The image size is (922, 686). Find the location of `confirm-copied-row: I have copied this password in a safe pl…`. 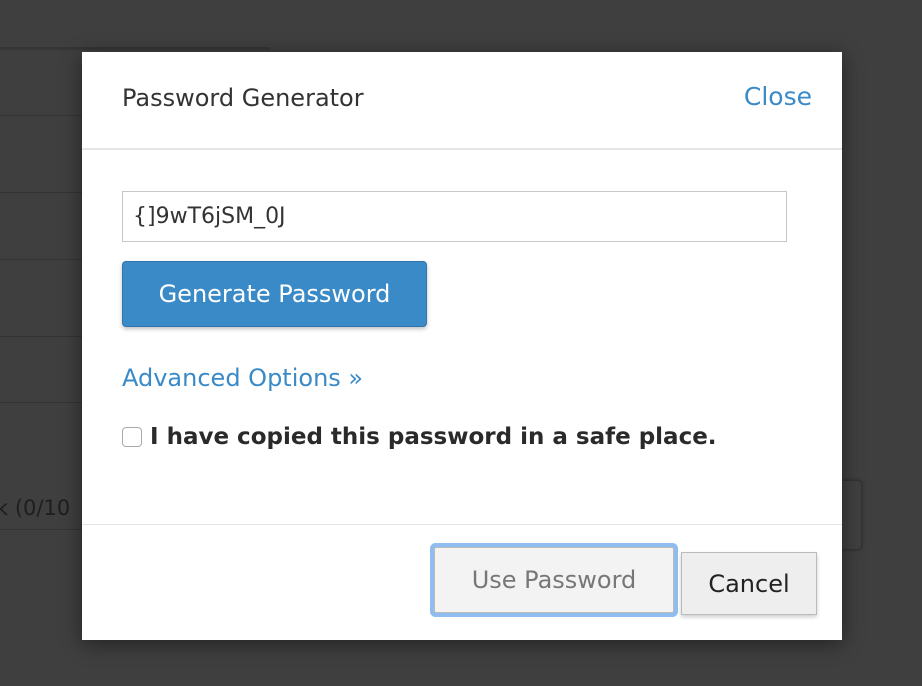

confirm-copied-row: I have copied this password in a safe pl… is located at coordinates (419, 437).